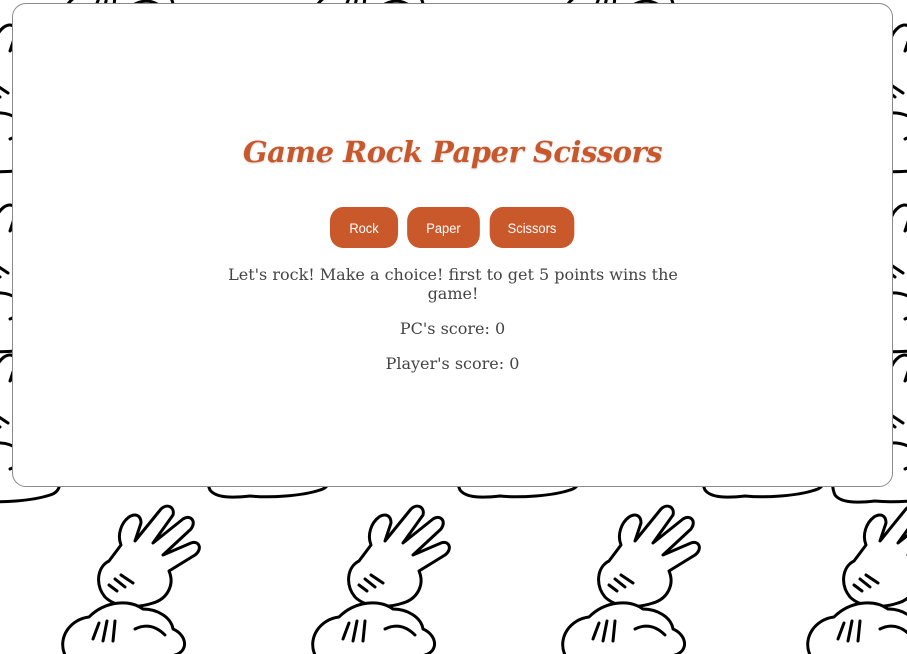 The height and width of the screenshot is (654, 907). I want to click on choice-buttons: Rock Paper Scissors, so click(452, 227).